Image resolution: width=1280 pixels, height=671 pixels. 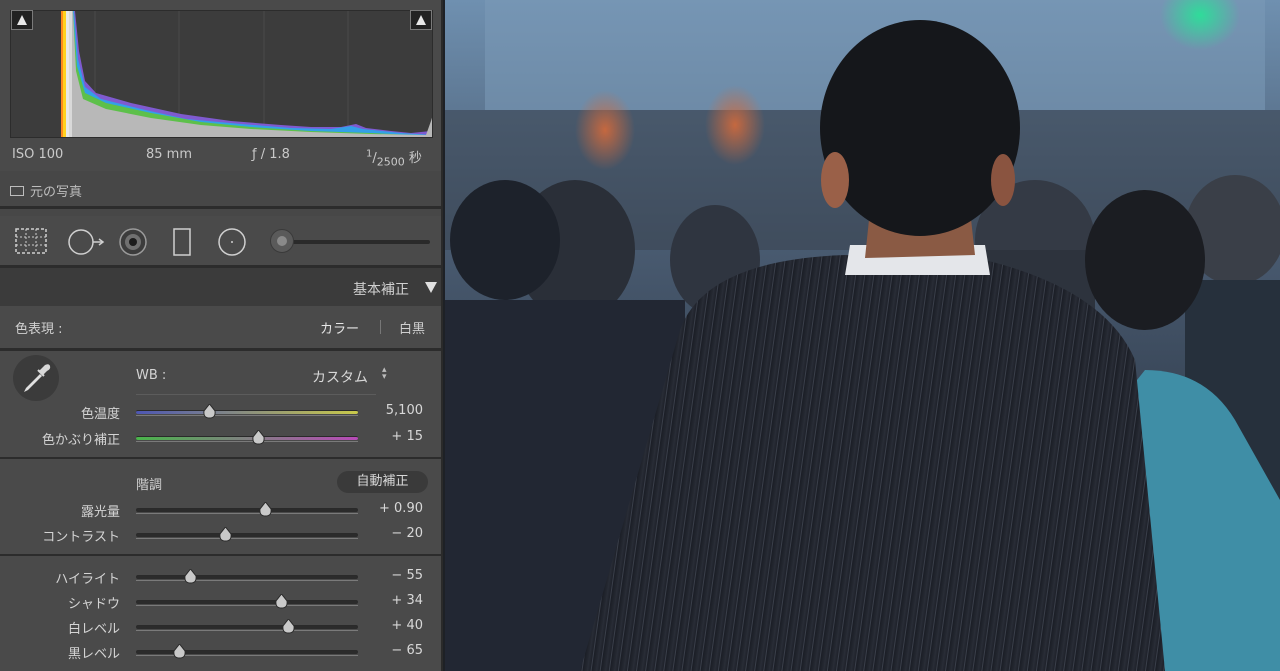 What do you see at coordinates (393, 410) in the screenshot?
I see `slider-value: 5,100` at bounding box center [393, 410].